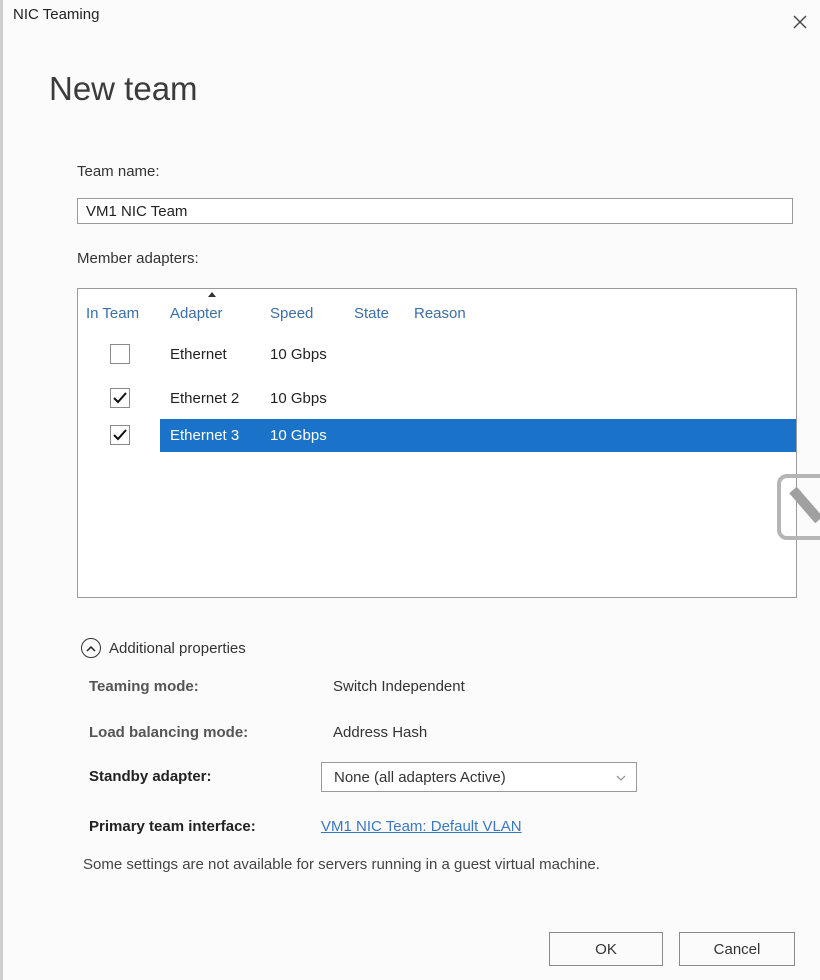  I want to click on load-balancing-label: Load balancing mode:, so click(169, 732).